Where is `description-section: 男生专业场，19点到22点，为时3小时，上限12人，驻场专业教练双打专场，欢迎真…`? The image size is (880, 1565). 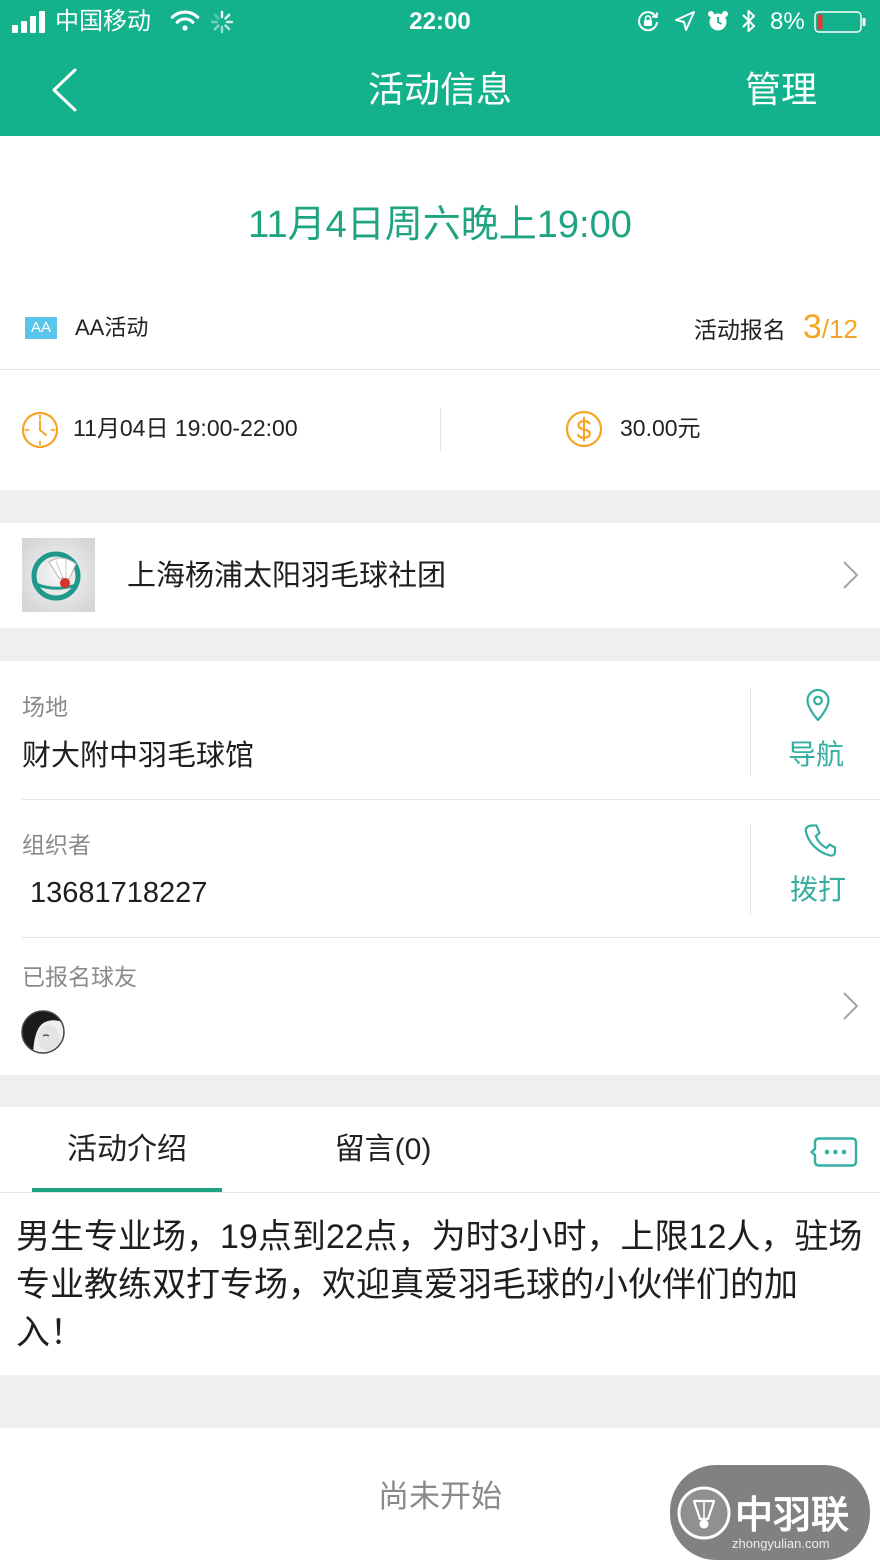 description-section: 男生专业场，19点到22点，为时3小时，上限12人，驻场专业教练双打专场，欢迎真… is located at coordinates (440, 1284).